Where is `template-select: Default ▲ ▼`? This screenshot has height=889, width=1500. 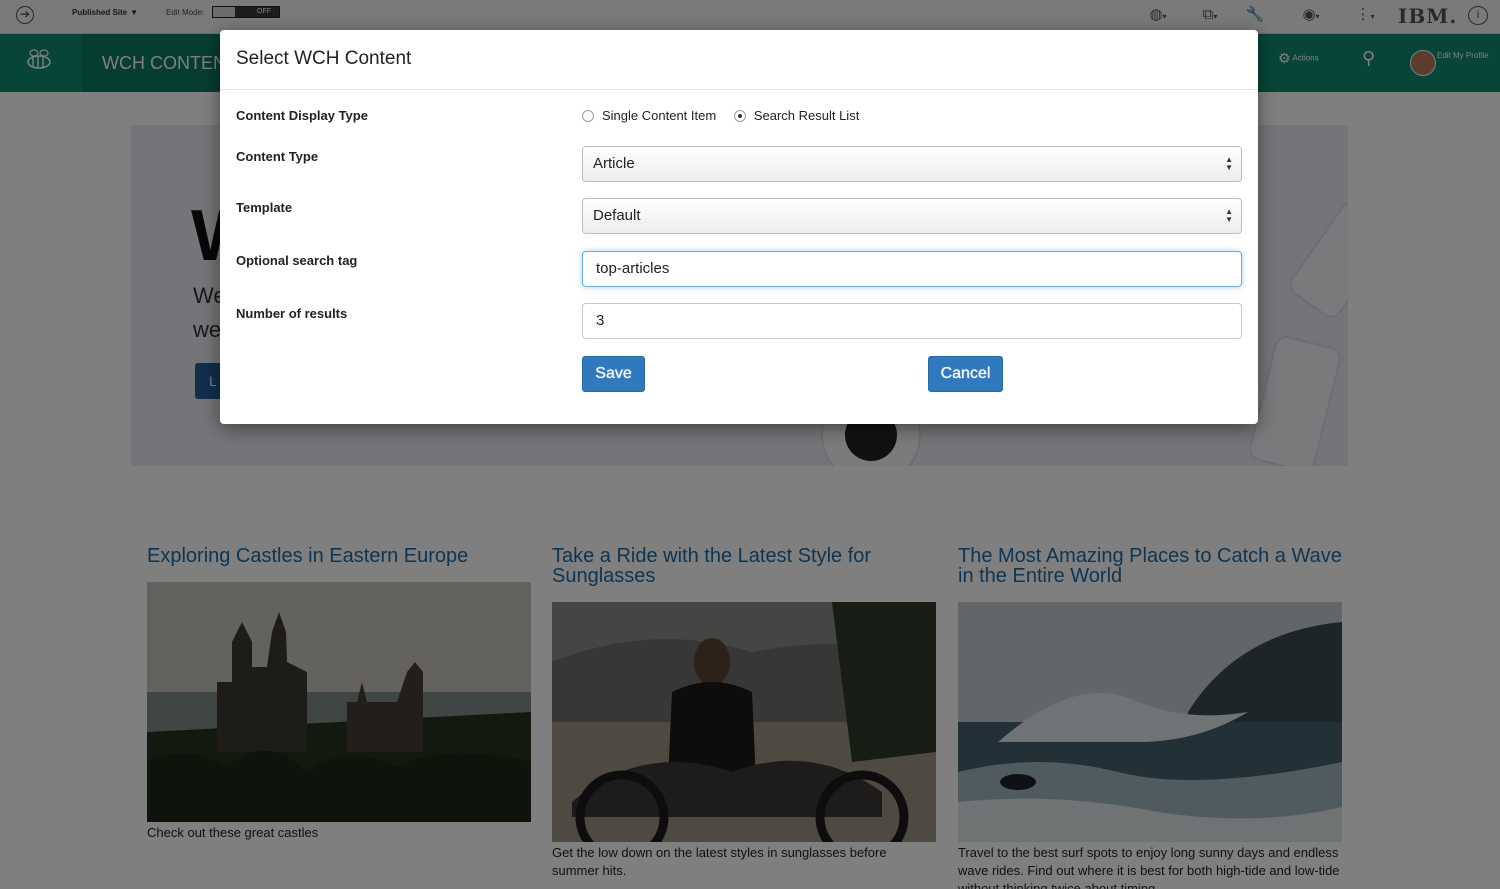 template-select: Default ▲ ▼ is located at coordinates (912, 216).